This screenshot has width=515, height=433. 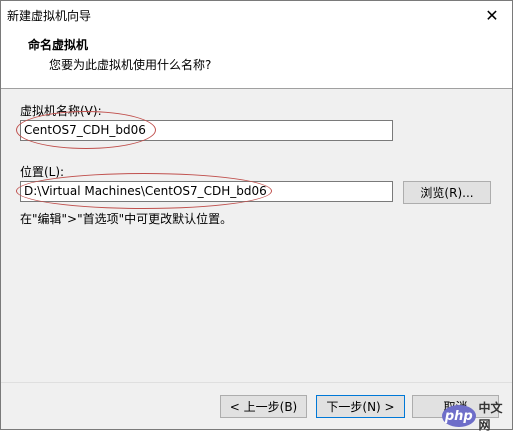 I want to click on watermark-logo: php 中文网, so click(x=477, y=416).